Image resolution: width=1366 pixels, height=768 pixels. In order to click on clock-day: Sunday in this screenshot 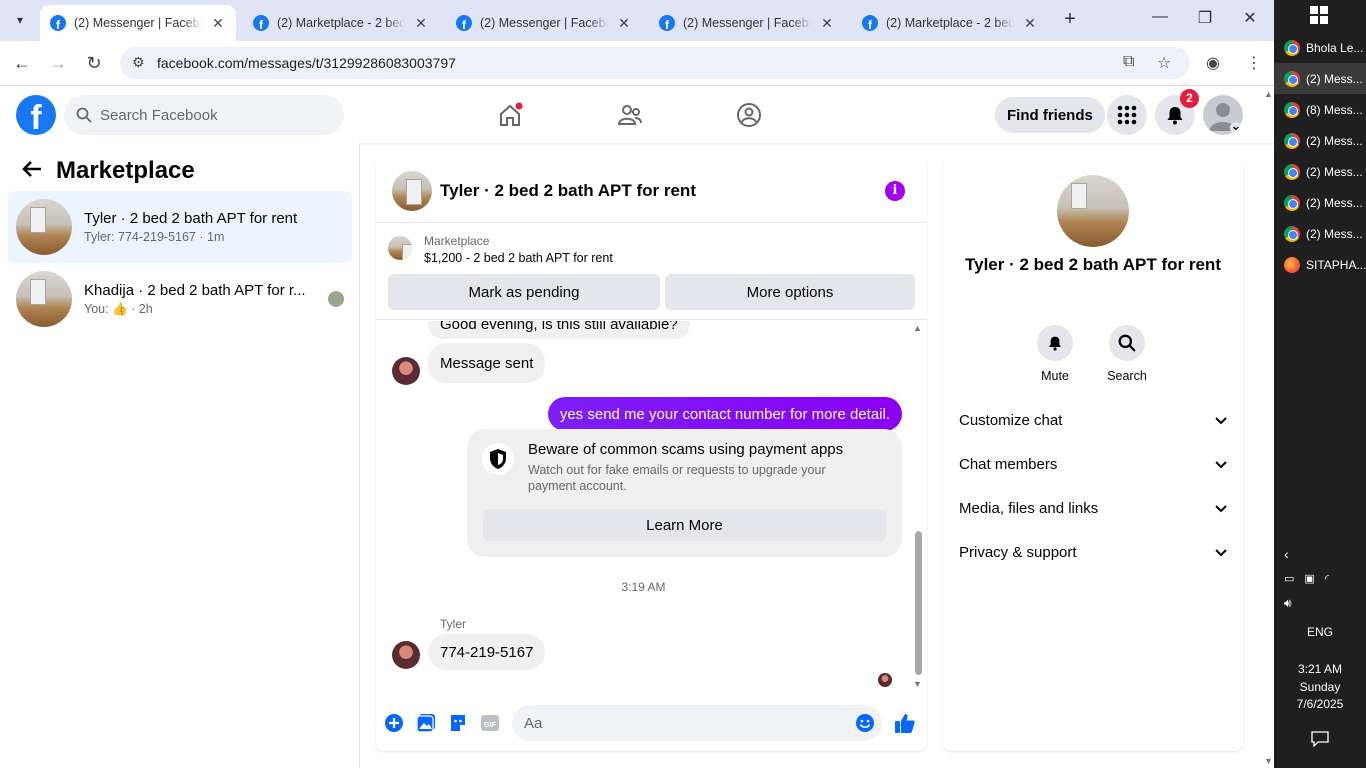, I will do `click(1320, 687)`.